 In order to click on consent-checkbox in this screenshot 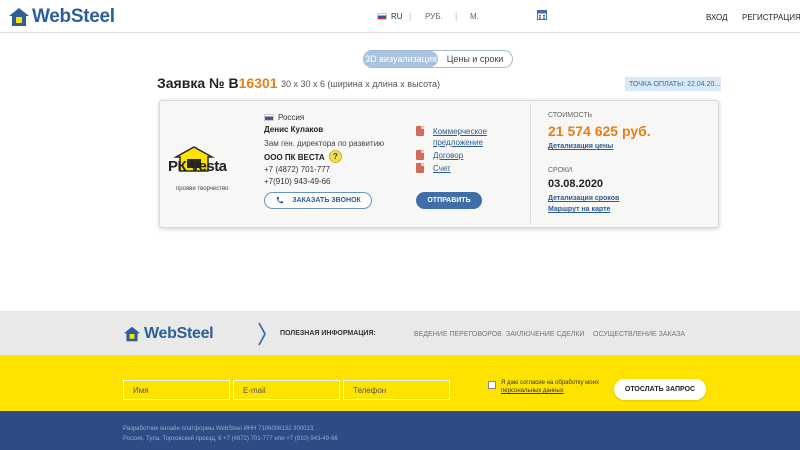, I will do `click(492, 385)`.